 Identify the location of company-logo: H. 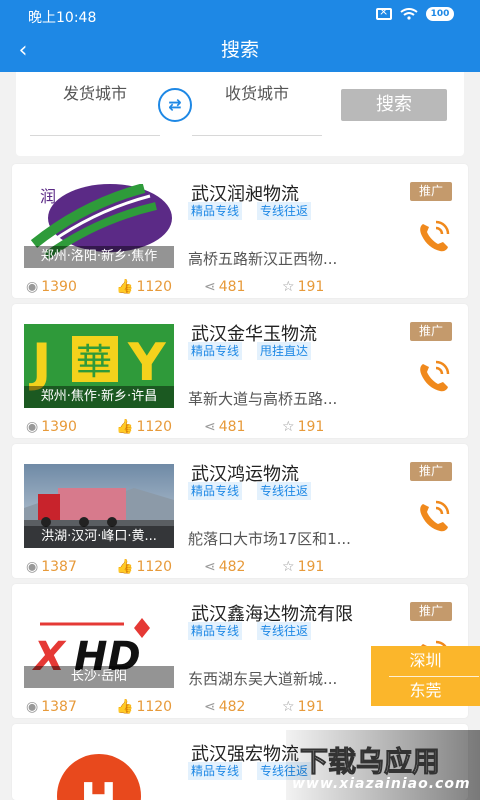
(99, 772).